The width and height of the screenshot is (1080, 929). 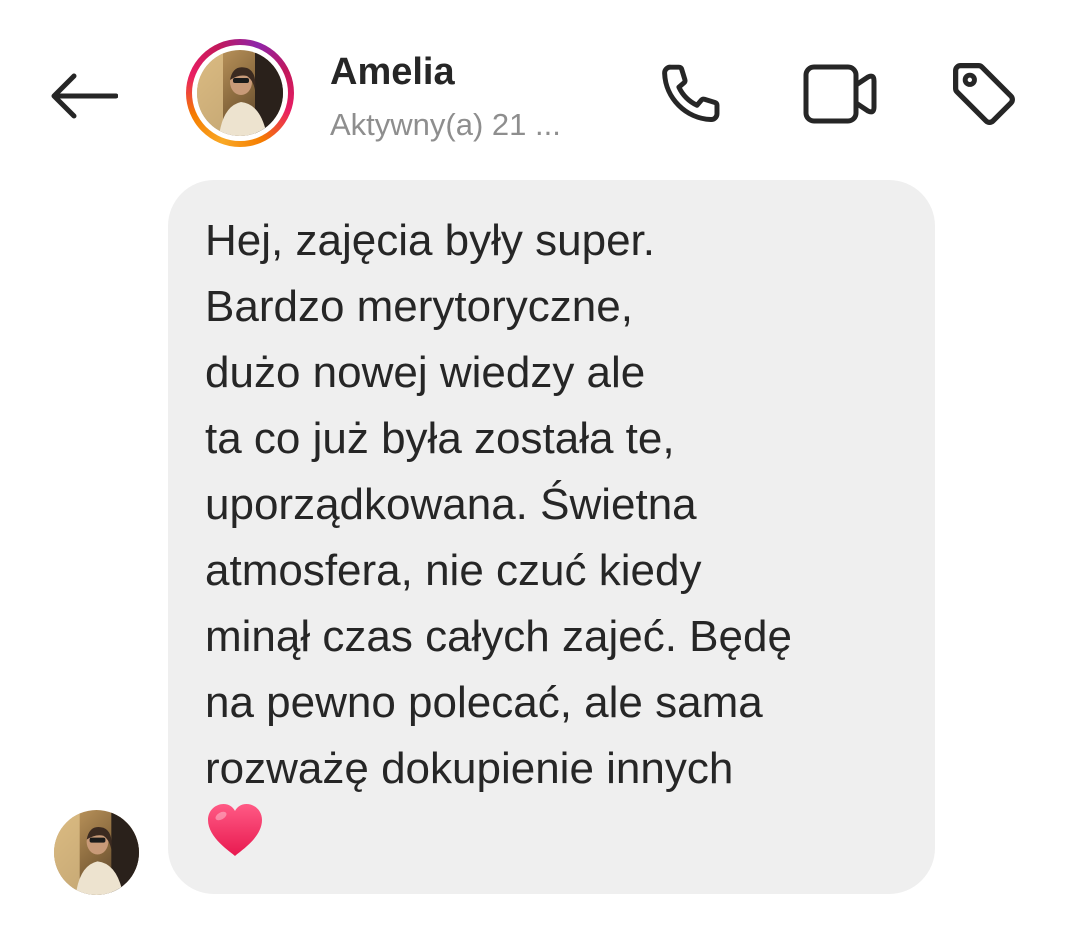 I want to click on tag-button, so click(x=984, y=94).